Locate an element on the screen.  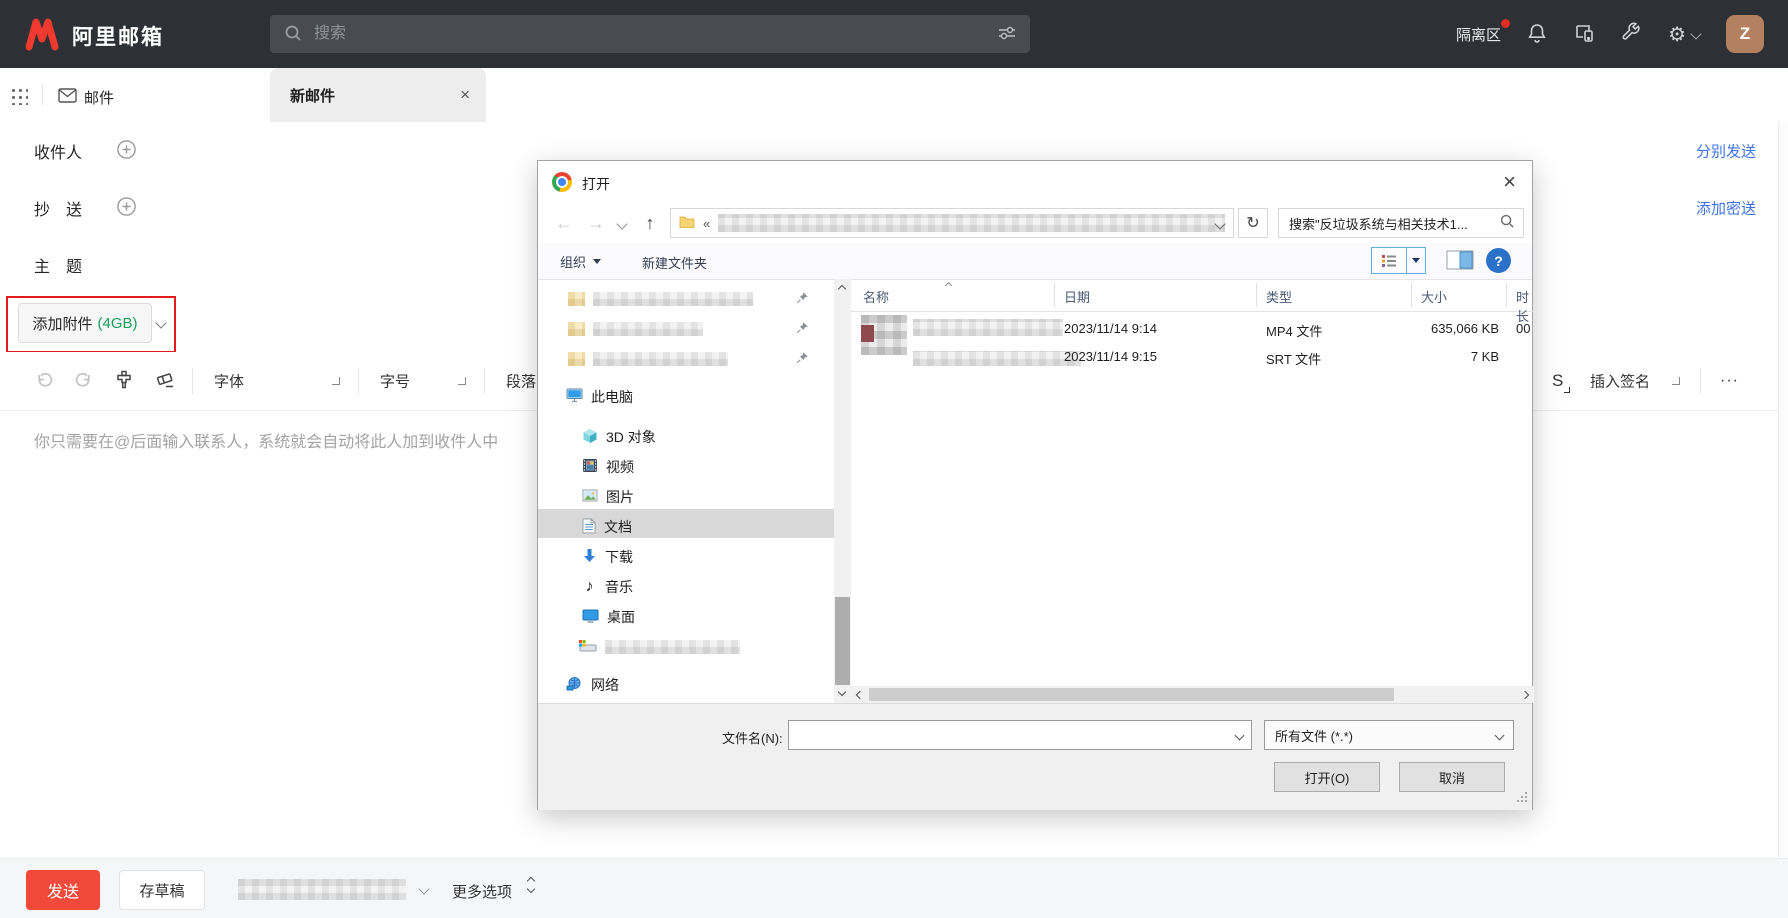
dialog-search-box is located at coordinates (1401, 223).